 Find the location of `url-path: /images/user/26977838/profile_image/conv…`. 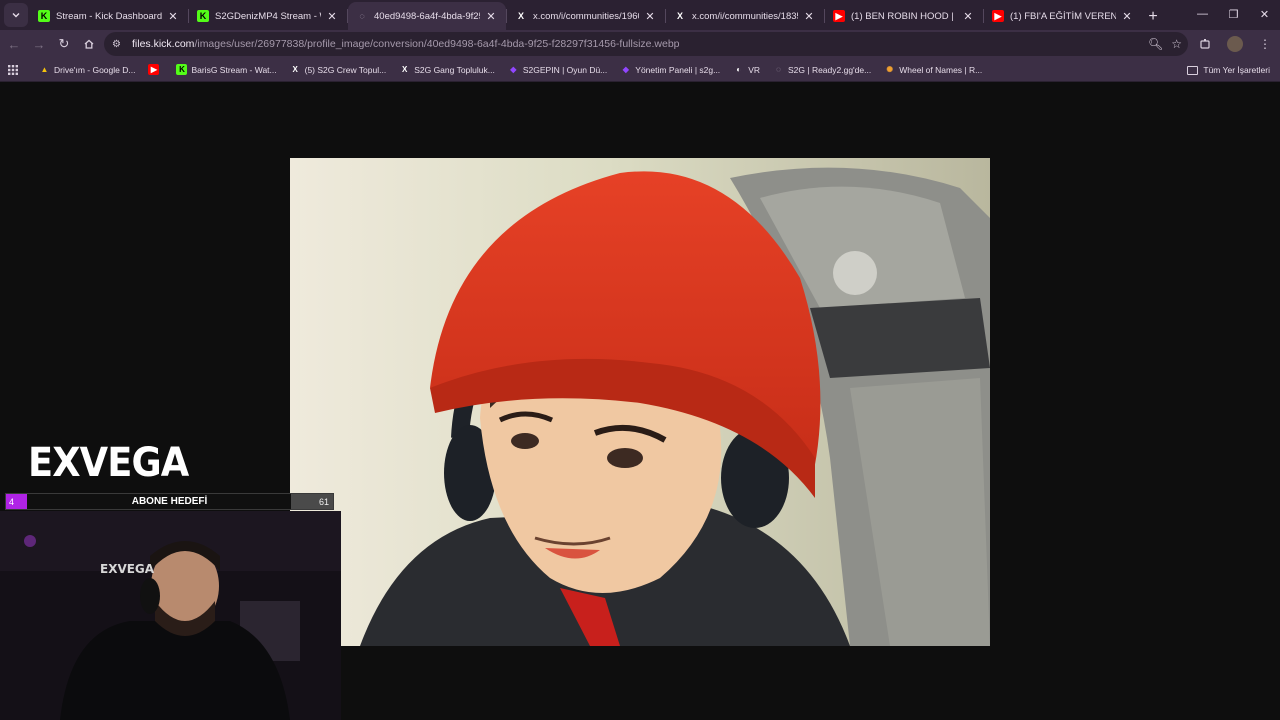

url-path: /images/user/26977838/profile_image/conv… is located at coordinates (437, 44).